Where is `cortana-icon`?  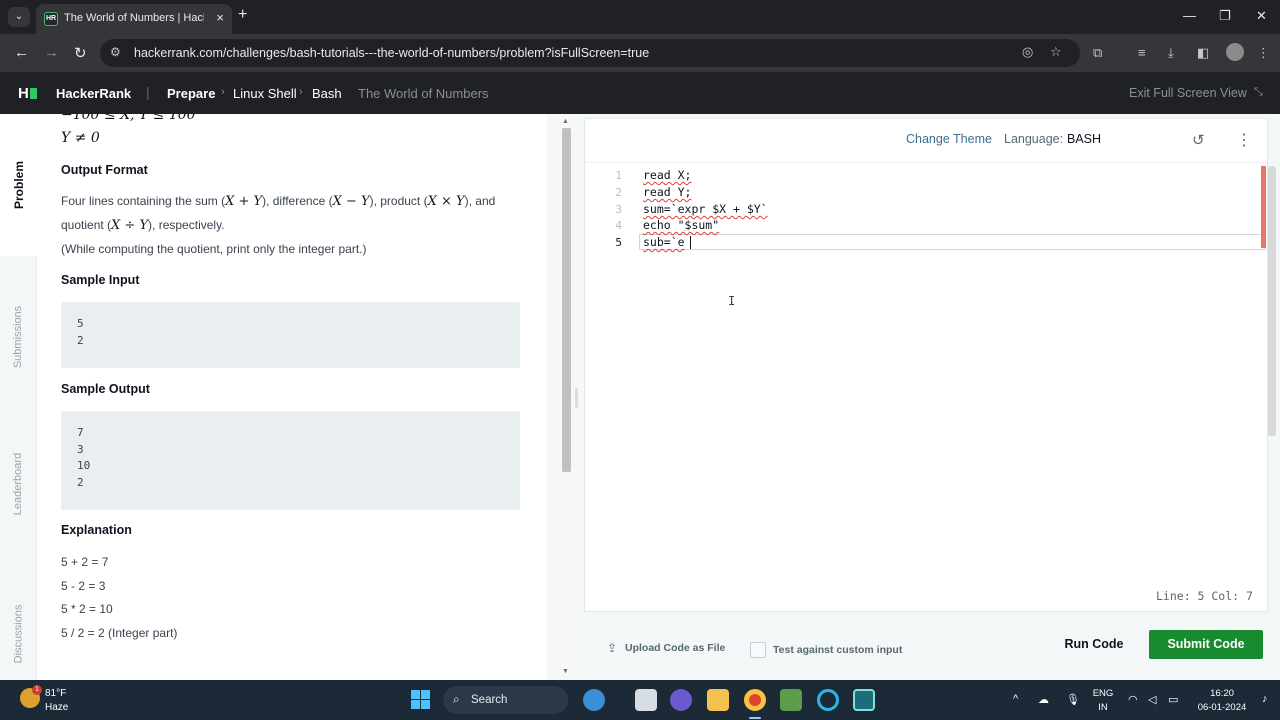 cortana-icon is located at coordinates (828, 700).